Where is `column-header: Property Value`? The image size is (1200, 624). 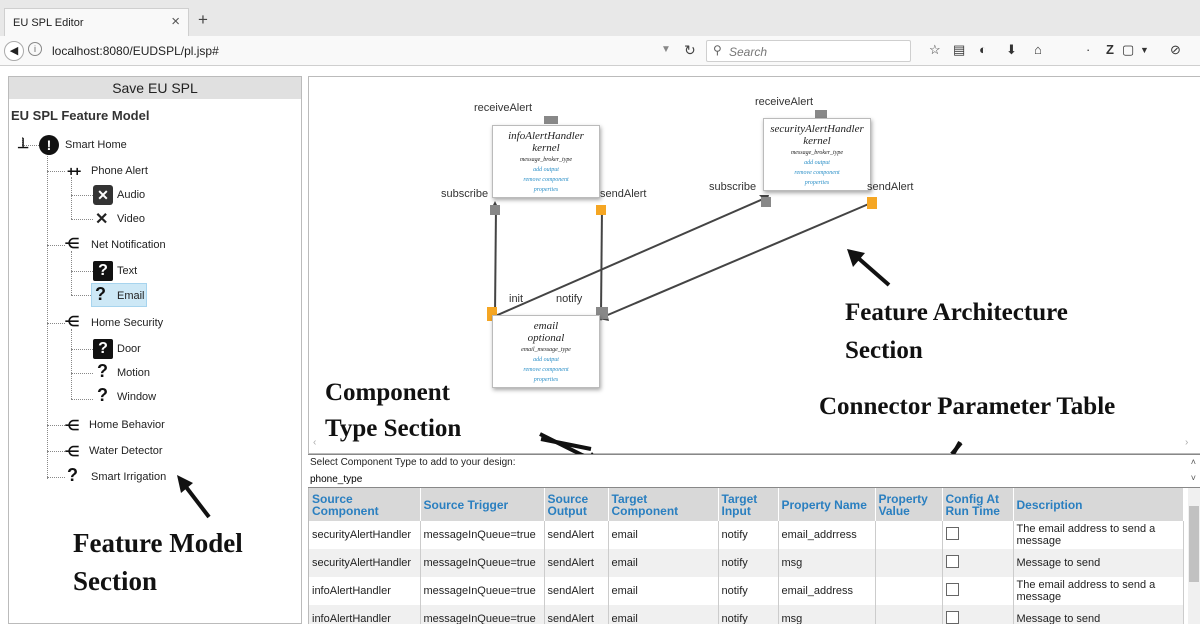
column-header: Property Value is located at coordinates (909, 504).